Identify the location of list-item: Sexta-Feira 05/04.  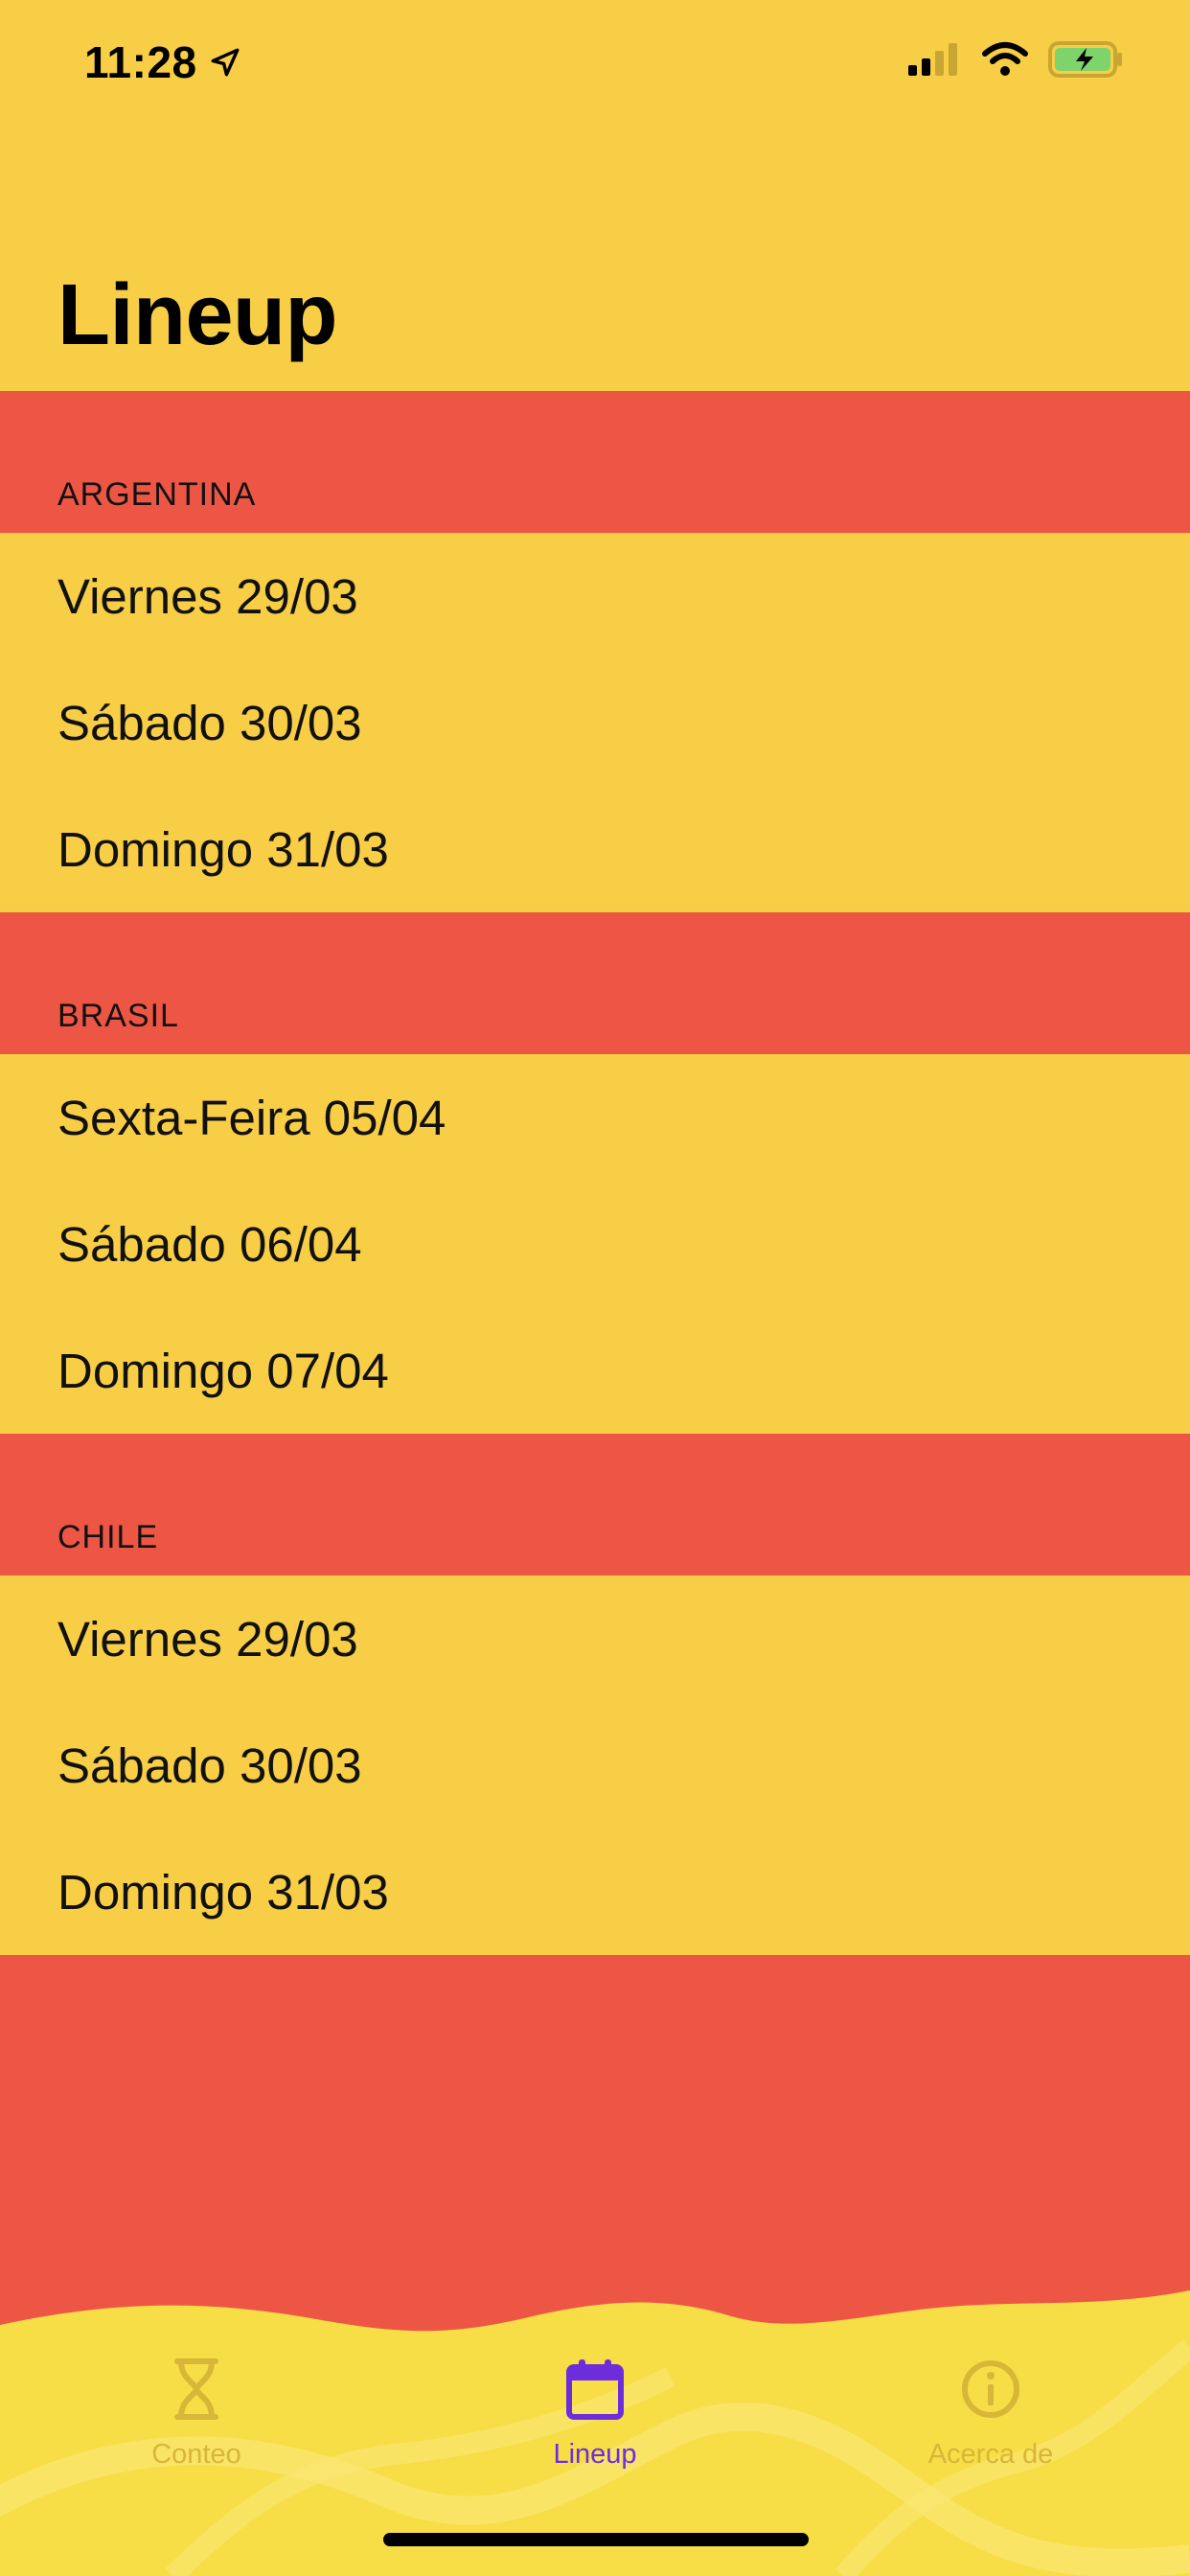
(595, 1117).